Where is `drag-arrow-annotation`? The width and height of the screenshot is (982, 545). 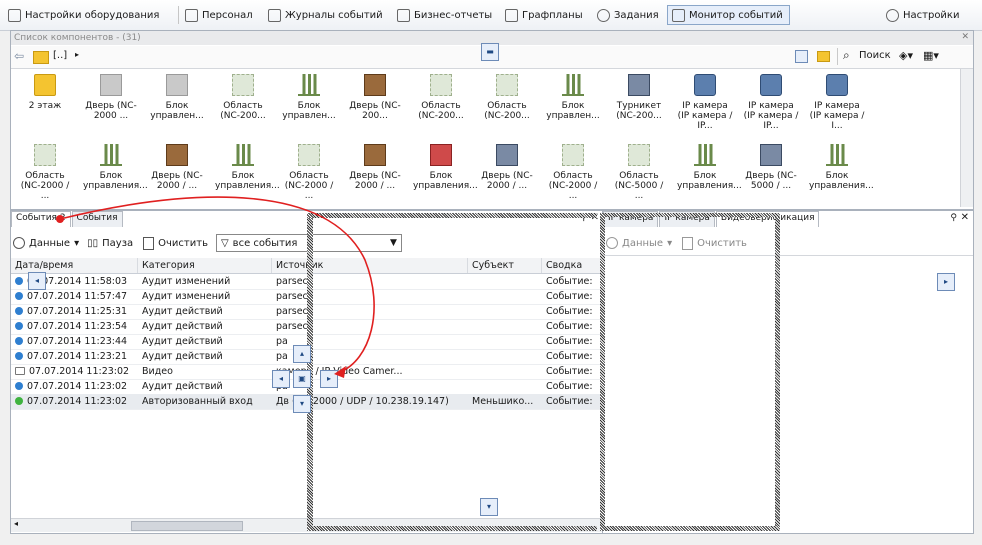
drag-arrow-annotation is located at coordinates (215, 287).